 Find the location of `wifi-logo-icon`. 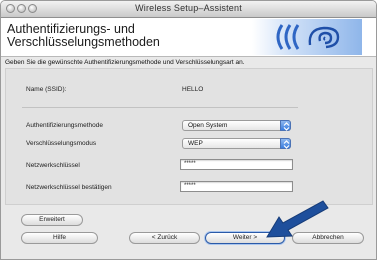

wifi-logo-icon is located at coordinates (307, 37).